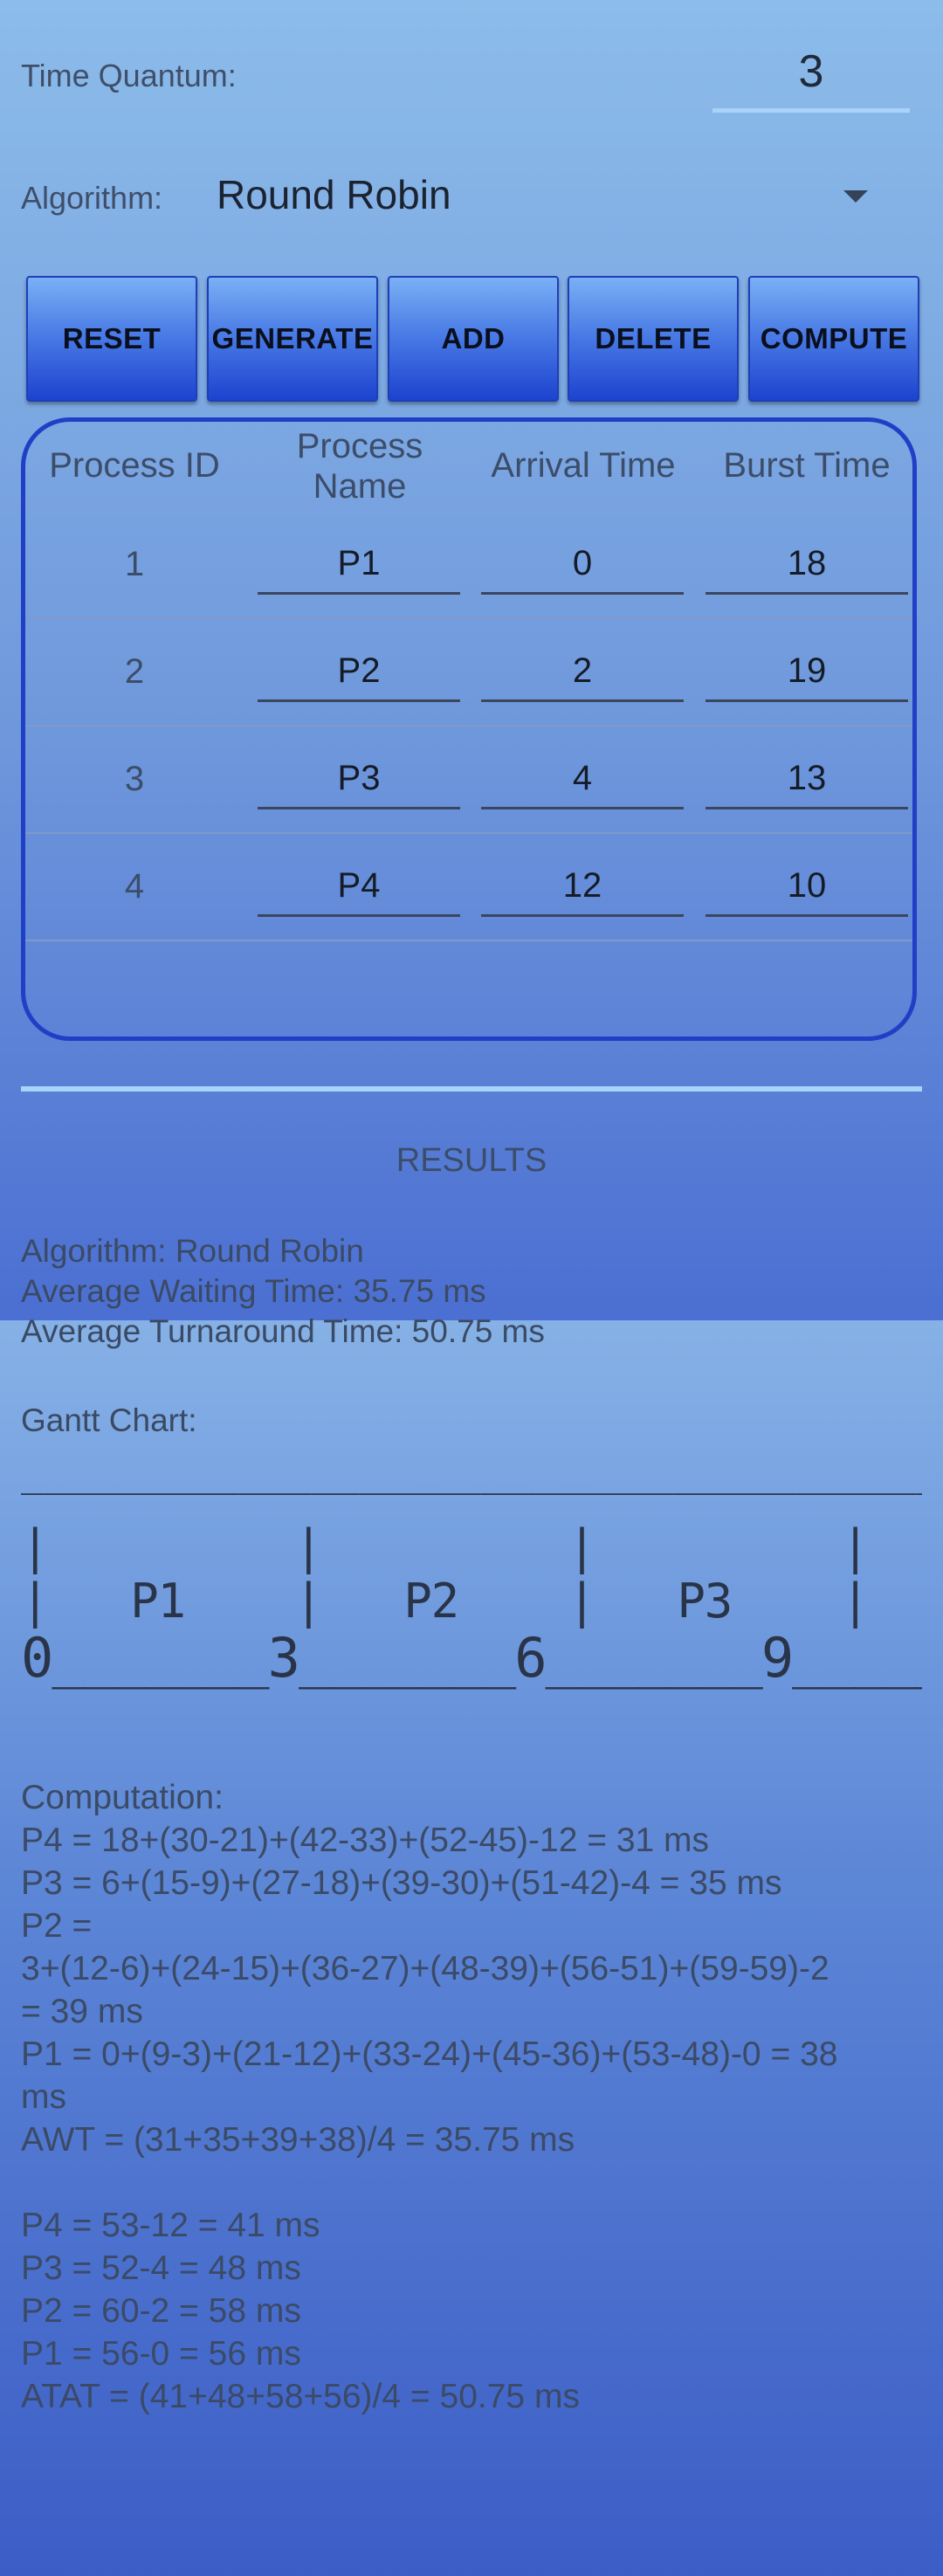  Describe the element at coordinates (359, 466) in the screenshot. I see `header-process-name: Process Name` at that location.